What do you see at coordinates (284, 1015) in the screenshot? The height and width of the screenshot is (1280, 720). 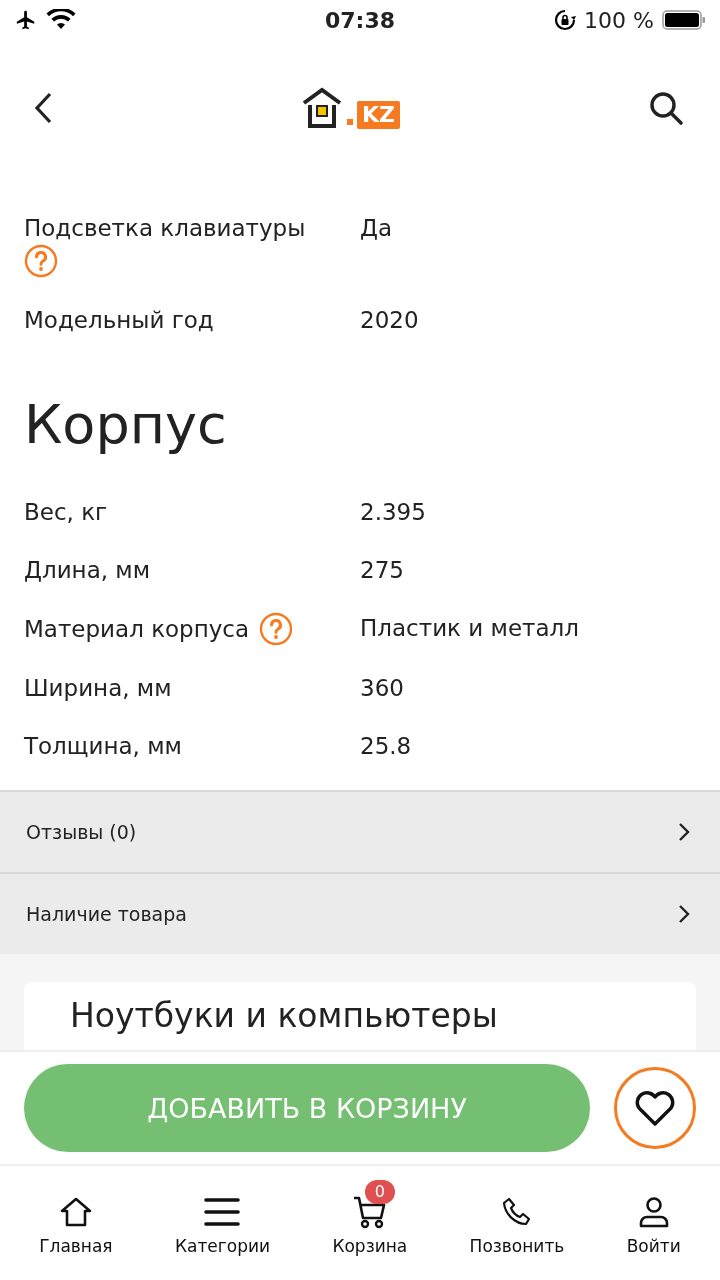 I see `card-title: Ноутбуки и компьютеры` at bounding box center [284, 1015].